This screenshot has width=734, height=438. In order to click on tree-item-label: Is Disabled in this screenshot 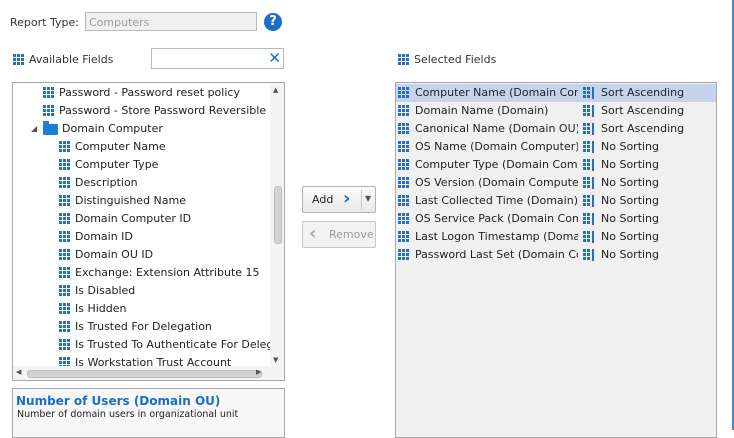, I will do `click(105, 290)`.